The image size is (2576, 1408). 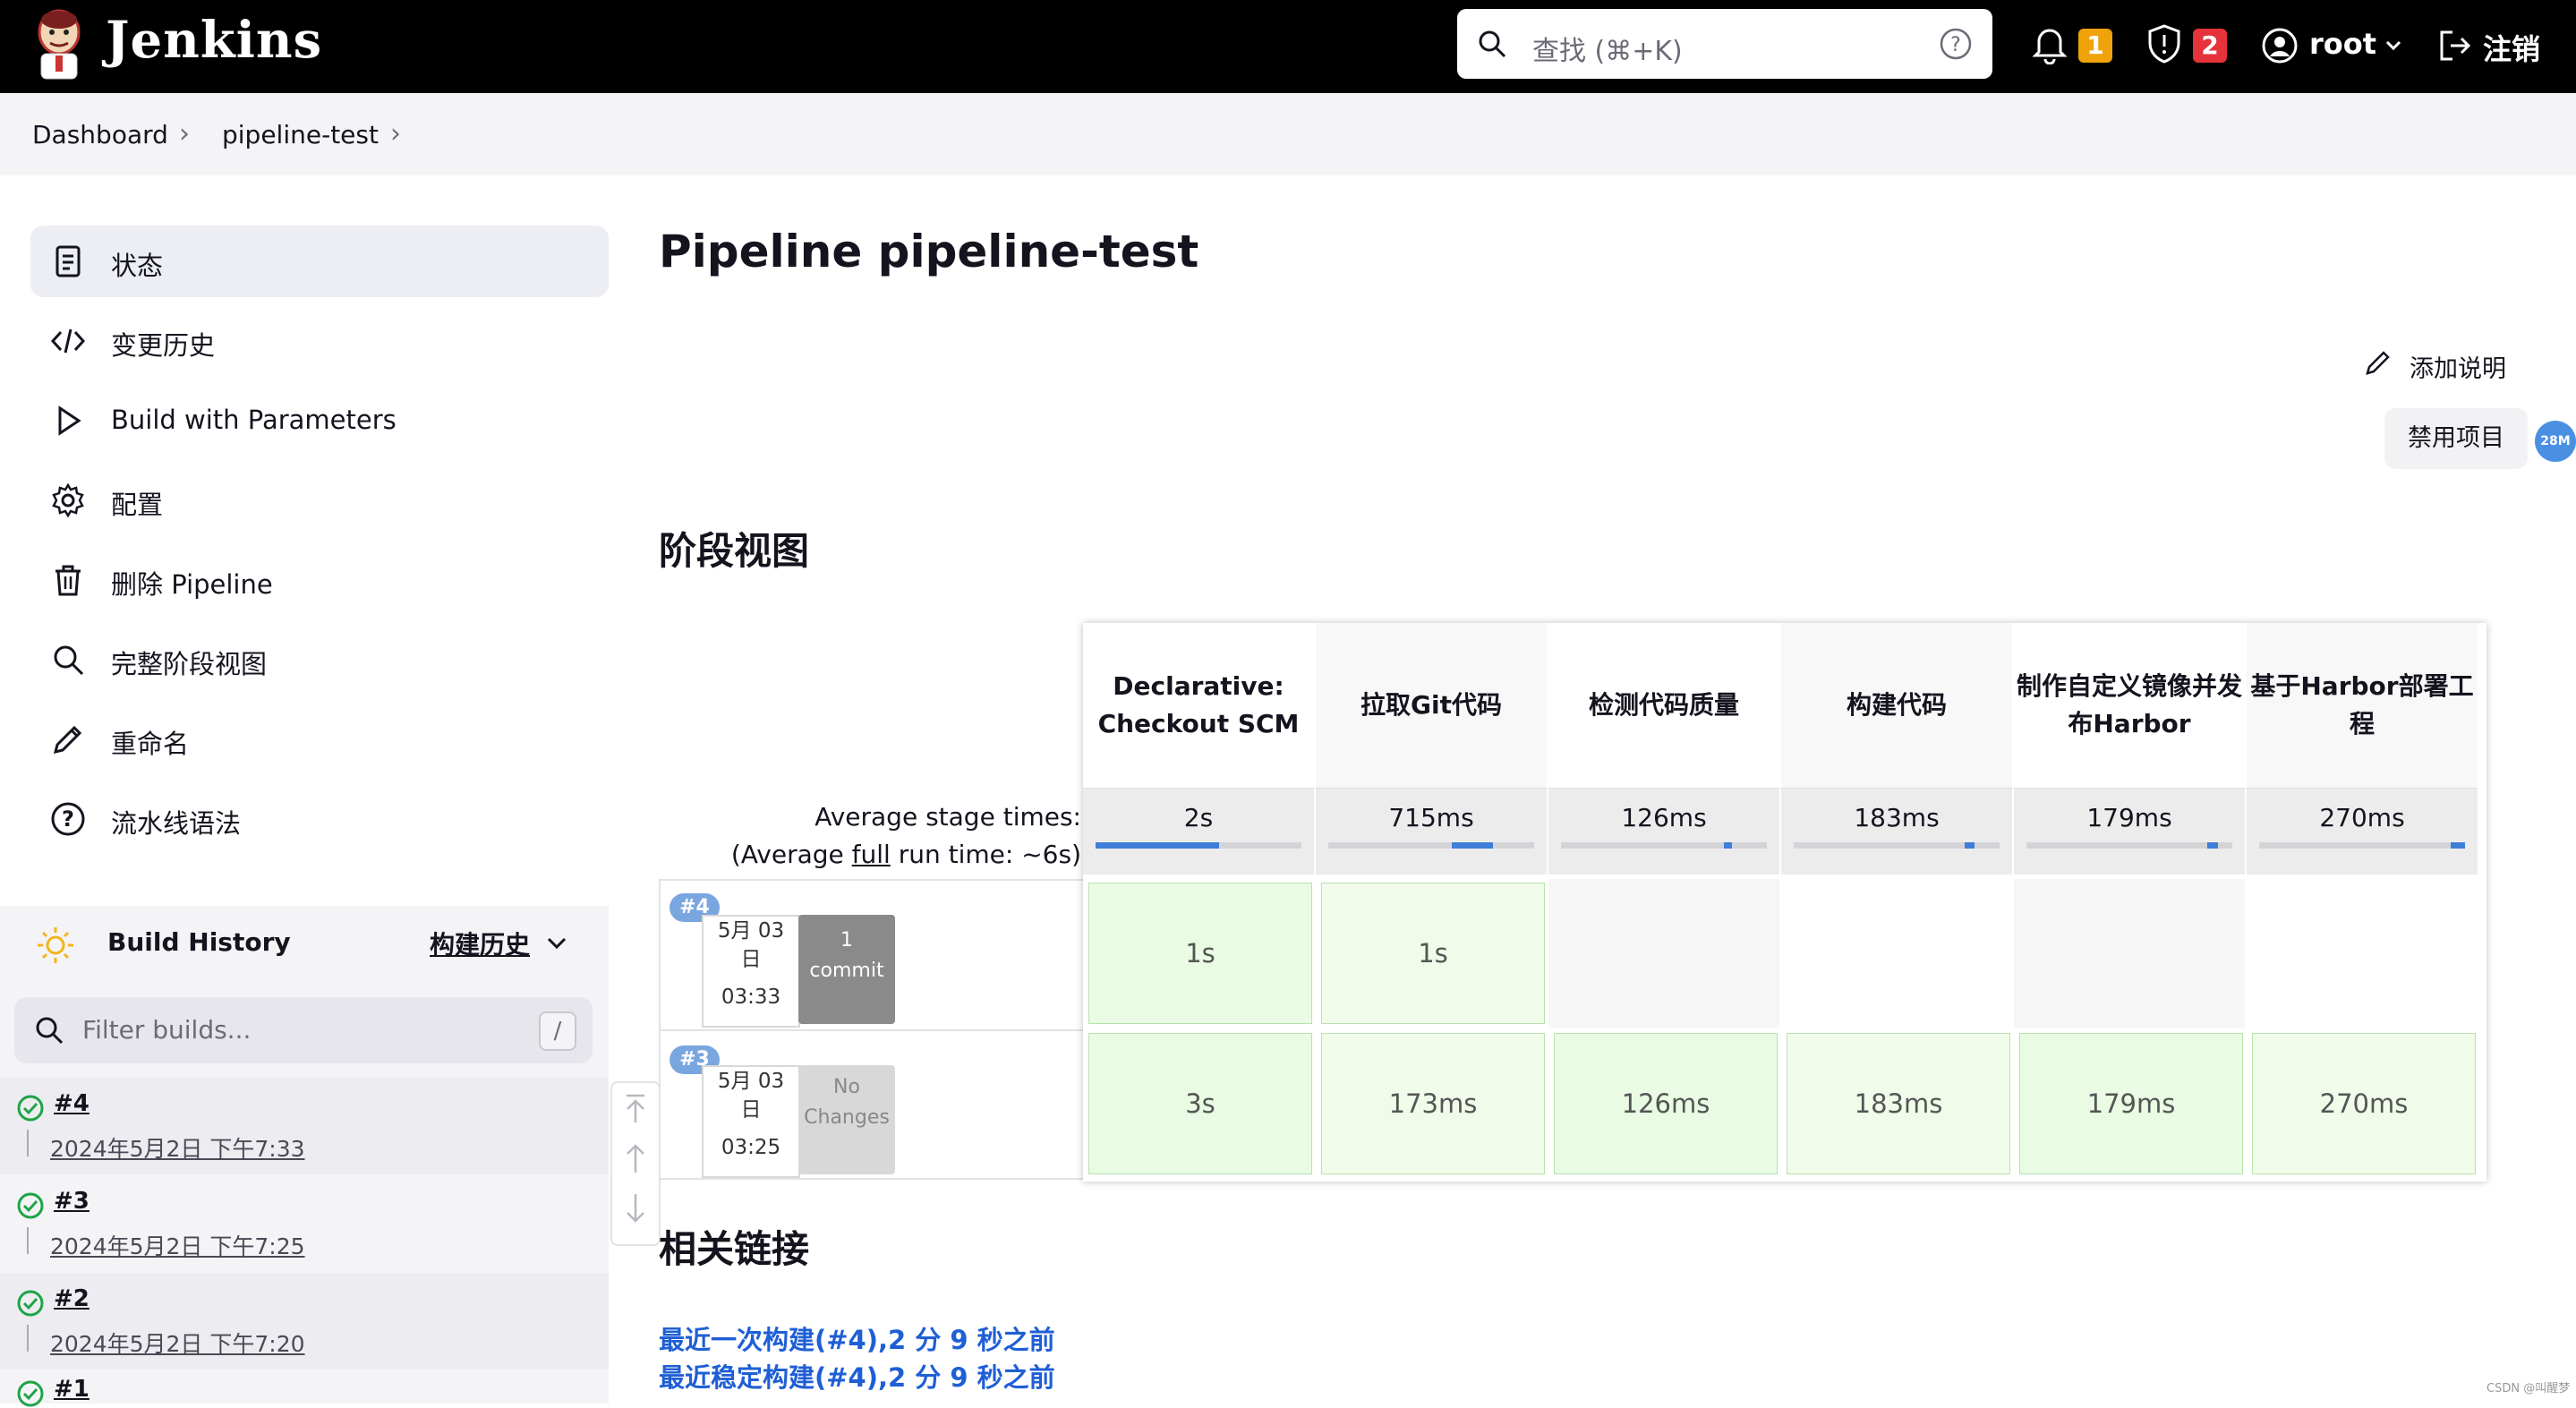 What do you see at coordinates (2050, 46) in the screenshot?
I see `bell-icon` at bounding box center [2050, 46].